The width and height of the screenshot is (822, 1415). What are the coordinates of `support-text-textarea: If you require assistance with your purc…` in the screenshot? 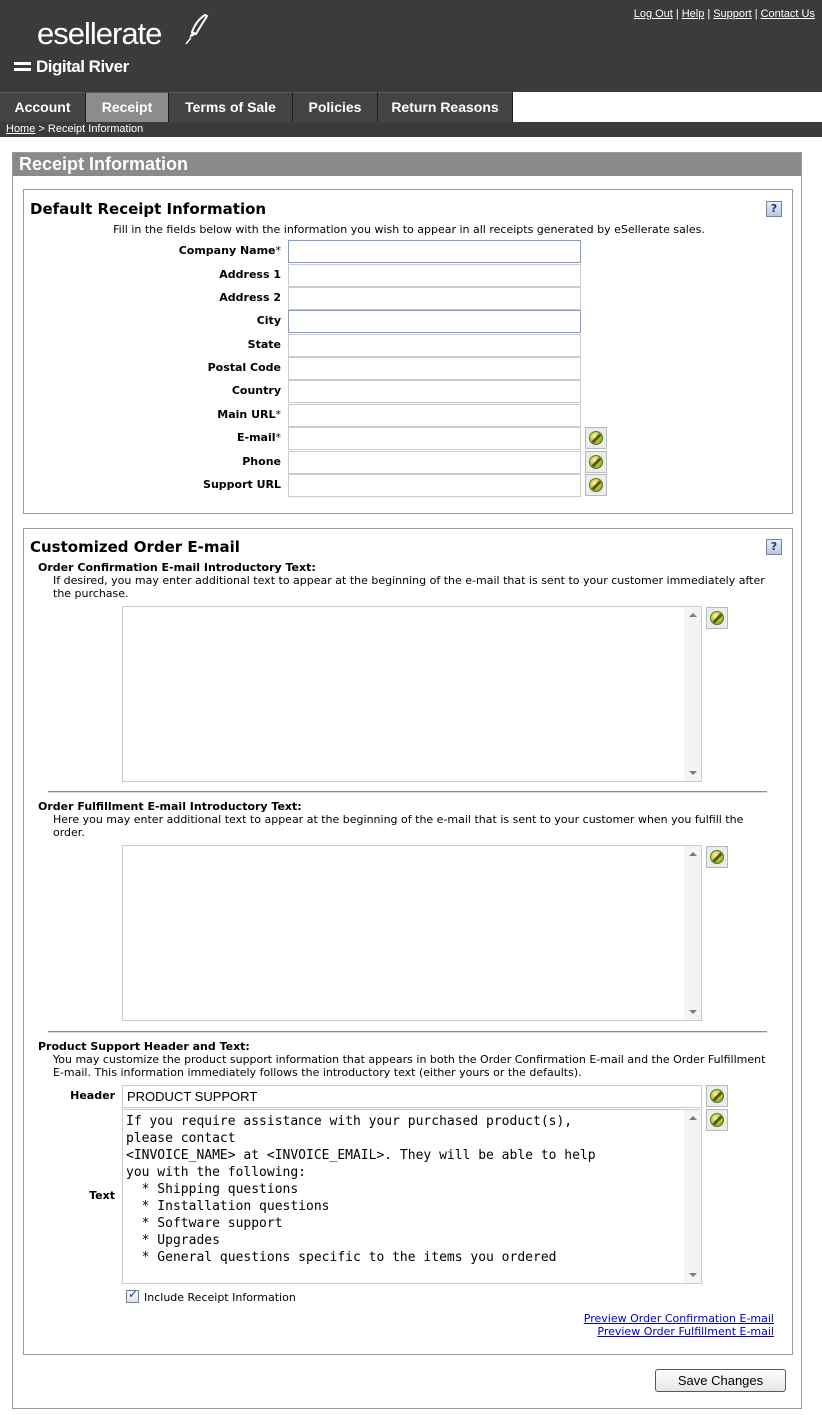 It's located at (412, 1196).